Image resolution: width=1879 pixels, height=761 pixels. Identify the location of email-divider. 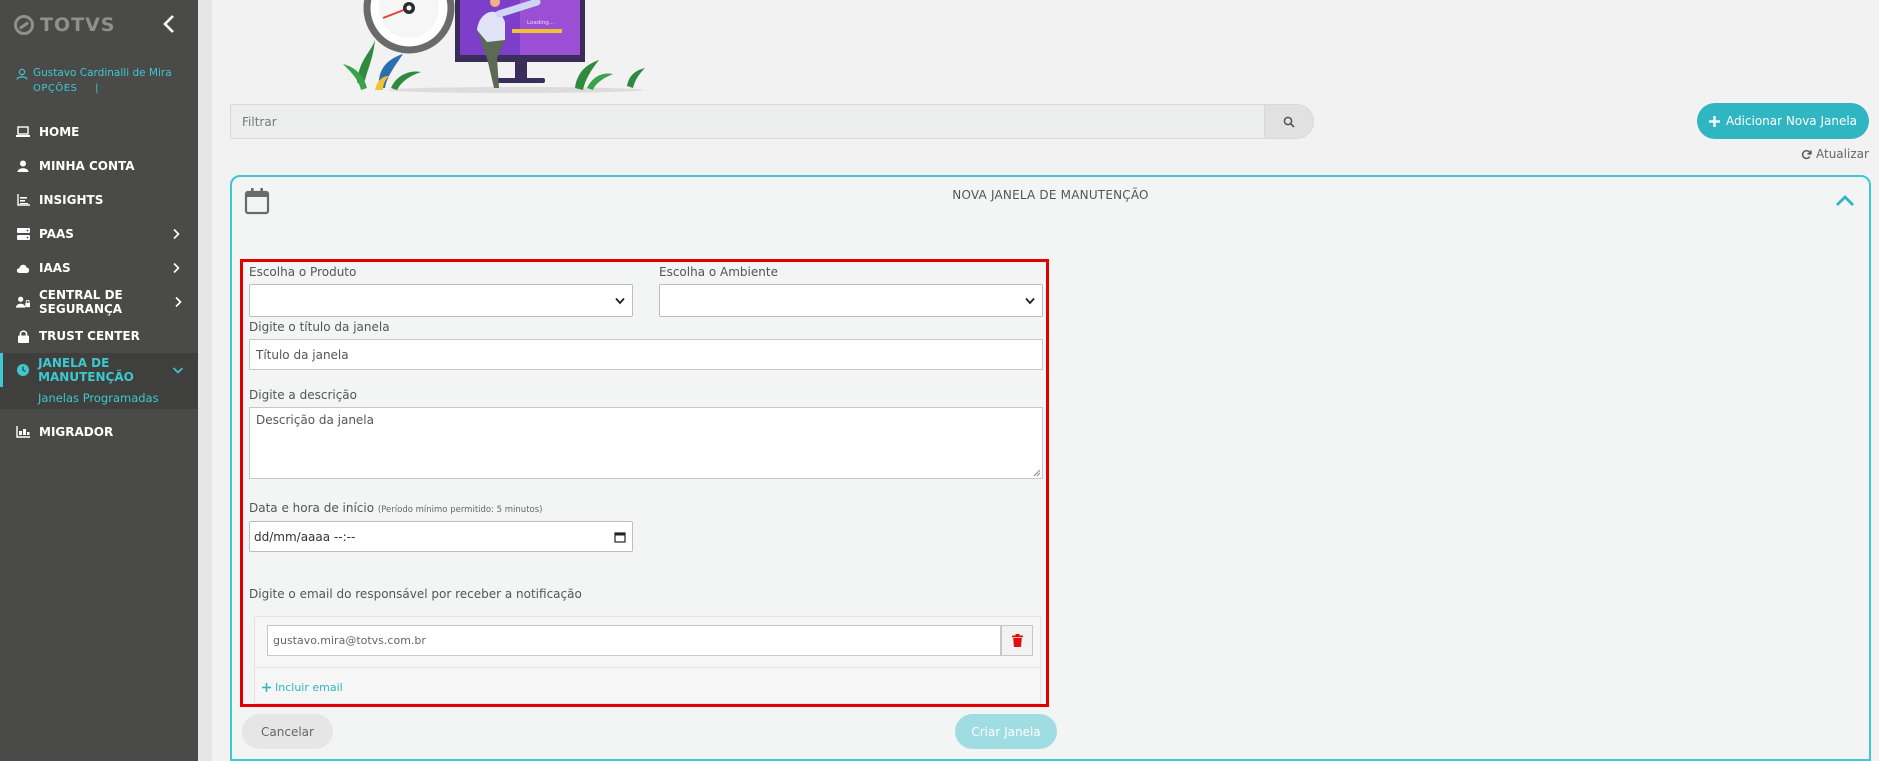
(647, 667).